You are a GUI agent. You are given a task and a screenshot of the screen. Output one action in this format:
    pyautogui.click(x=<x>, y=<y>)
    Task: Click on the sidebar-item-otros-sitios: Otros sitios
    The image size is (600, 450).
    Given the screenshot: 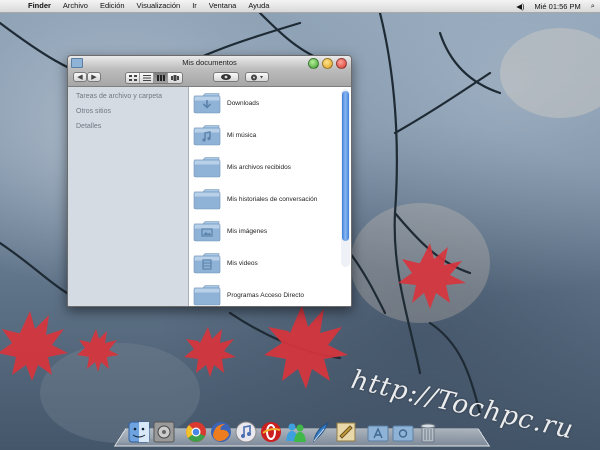 What is the action you would take?
    pyautogui.click(x=128, y=111)
    